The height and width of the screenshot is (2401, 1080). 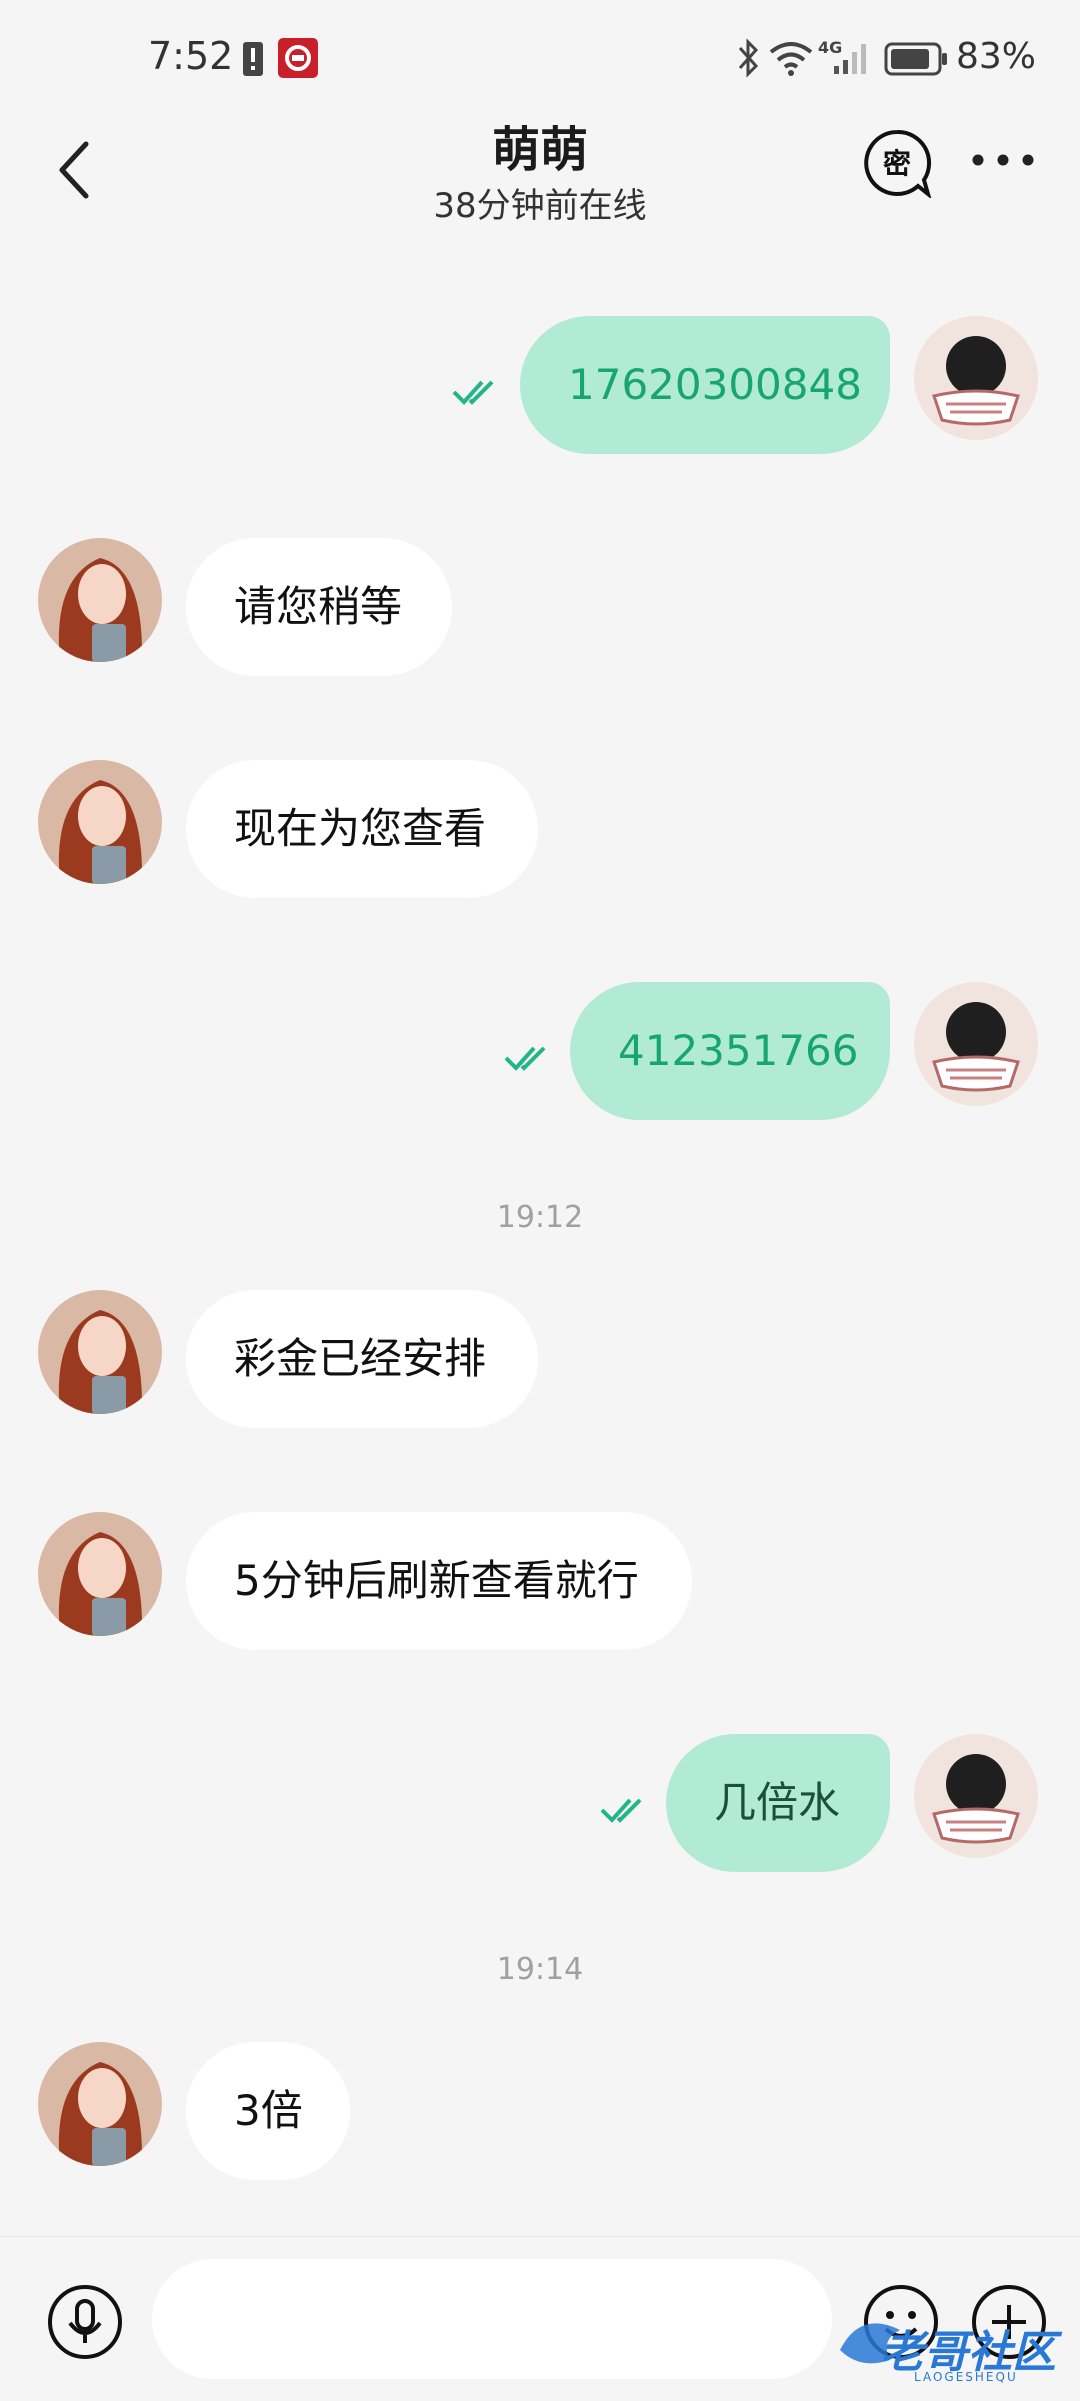 I want to click on message-input, so click(x=492, y=2319).